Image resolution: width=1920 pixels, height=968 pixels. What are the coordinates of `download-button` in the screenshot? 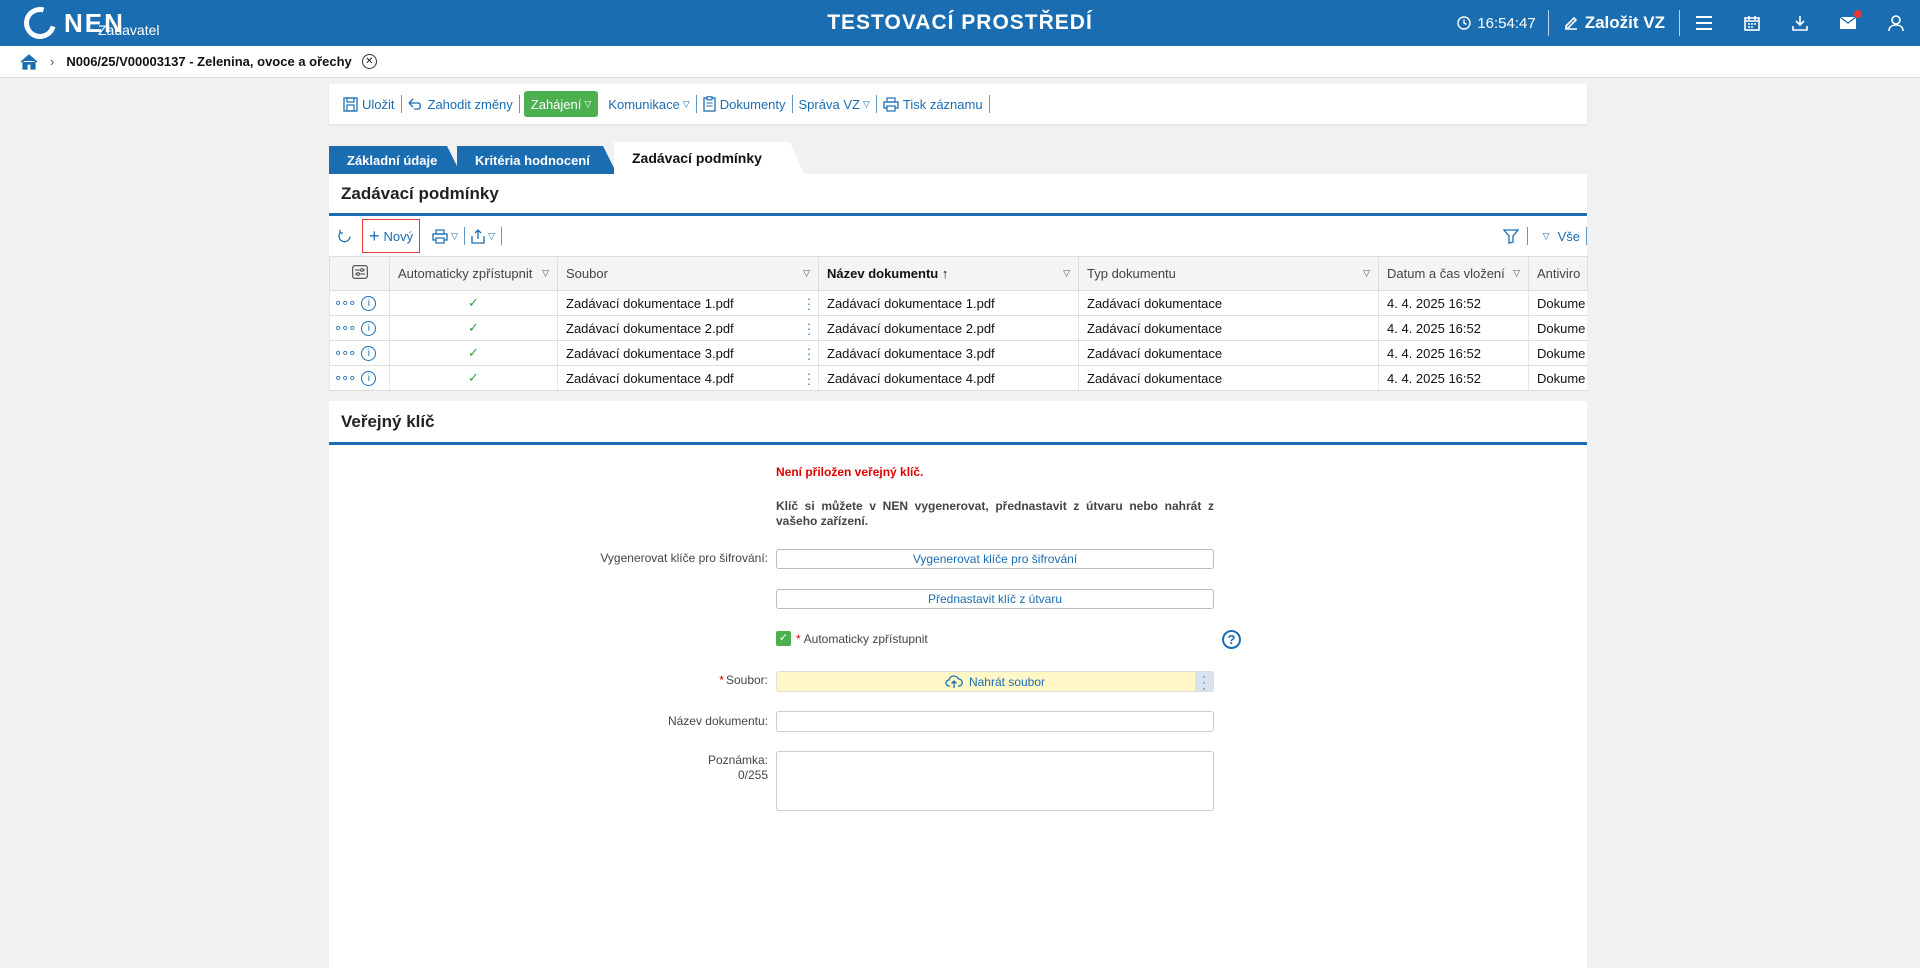 It's located at (1800, 23).